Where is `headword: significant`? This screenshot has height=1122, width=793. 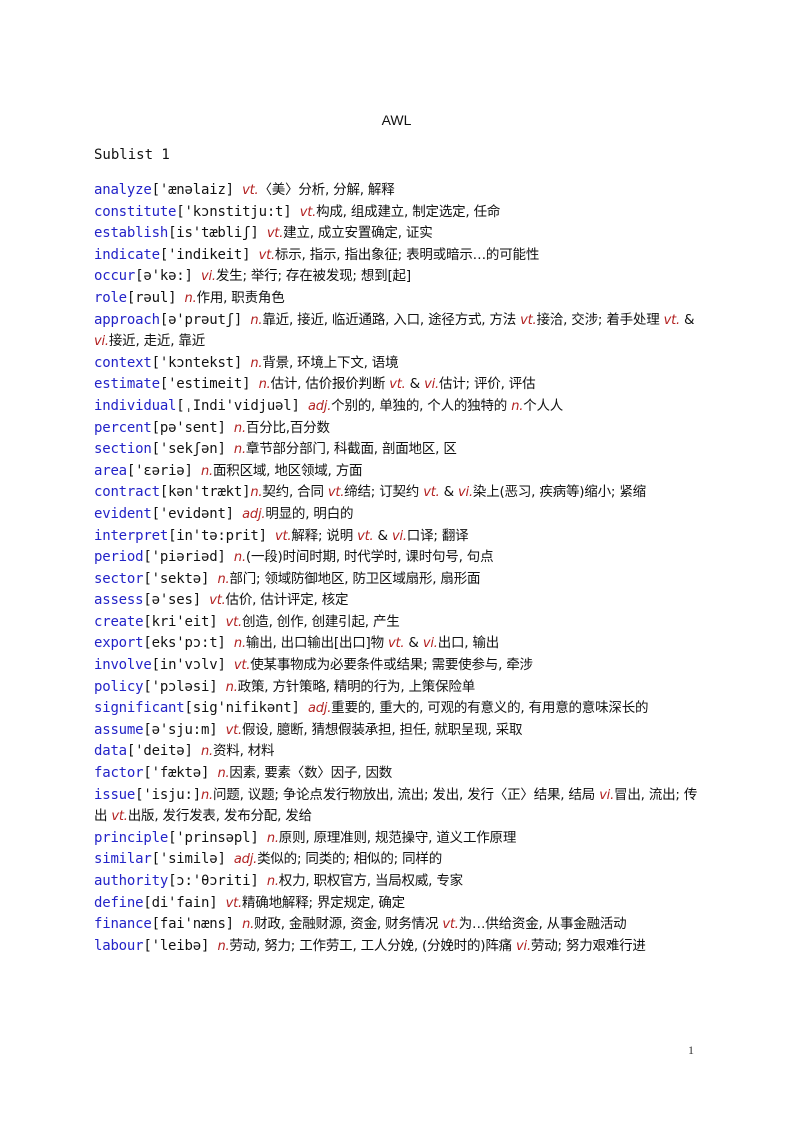
headword: significant is located at coordinates (139, 708).